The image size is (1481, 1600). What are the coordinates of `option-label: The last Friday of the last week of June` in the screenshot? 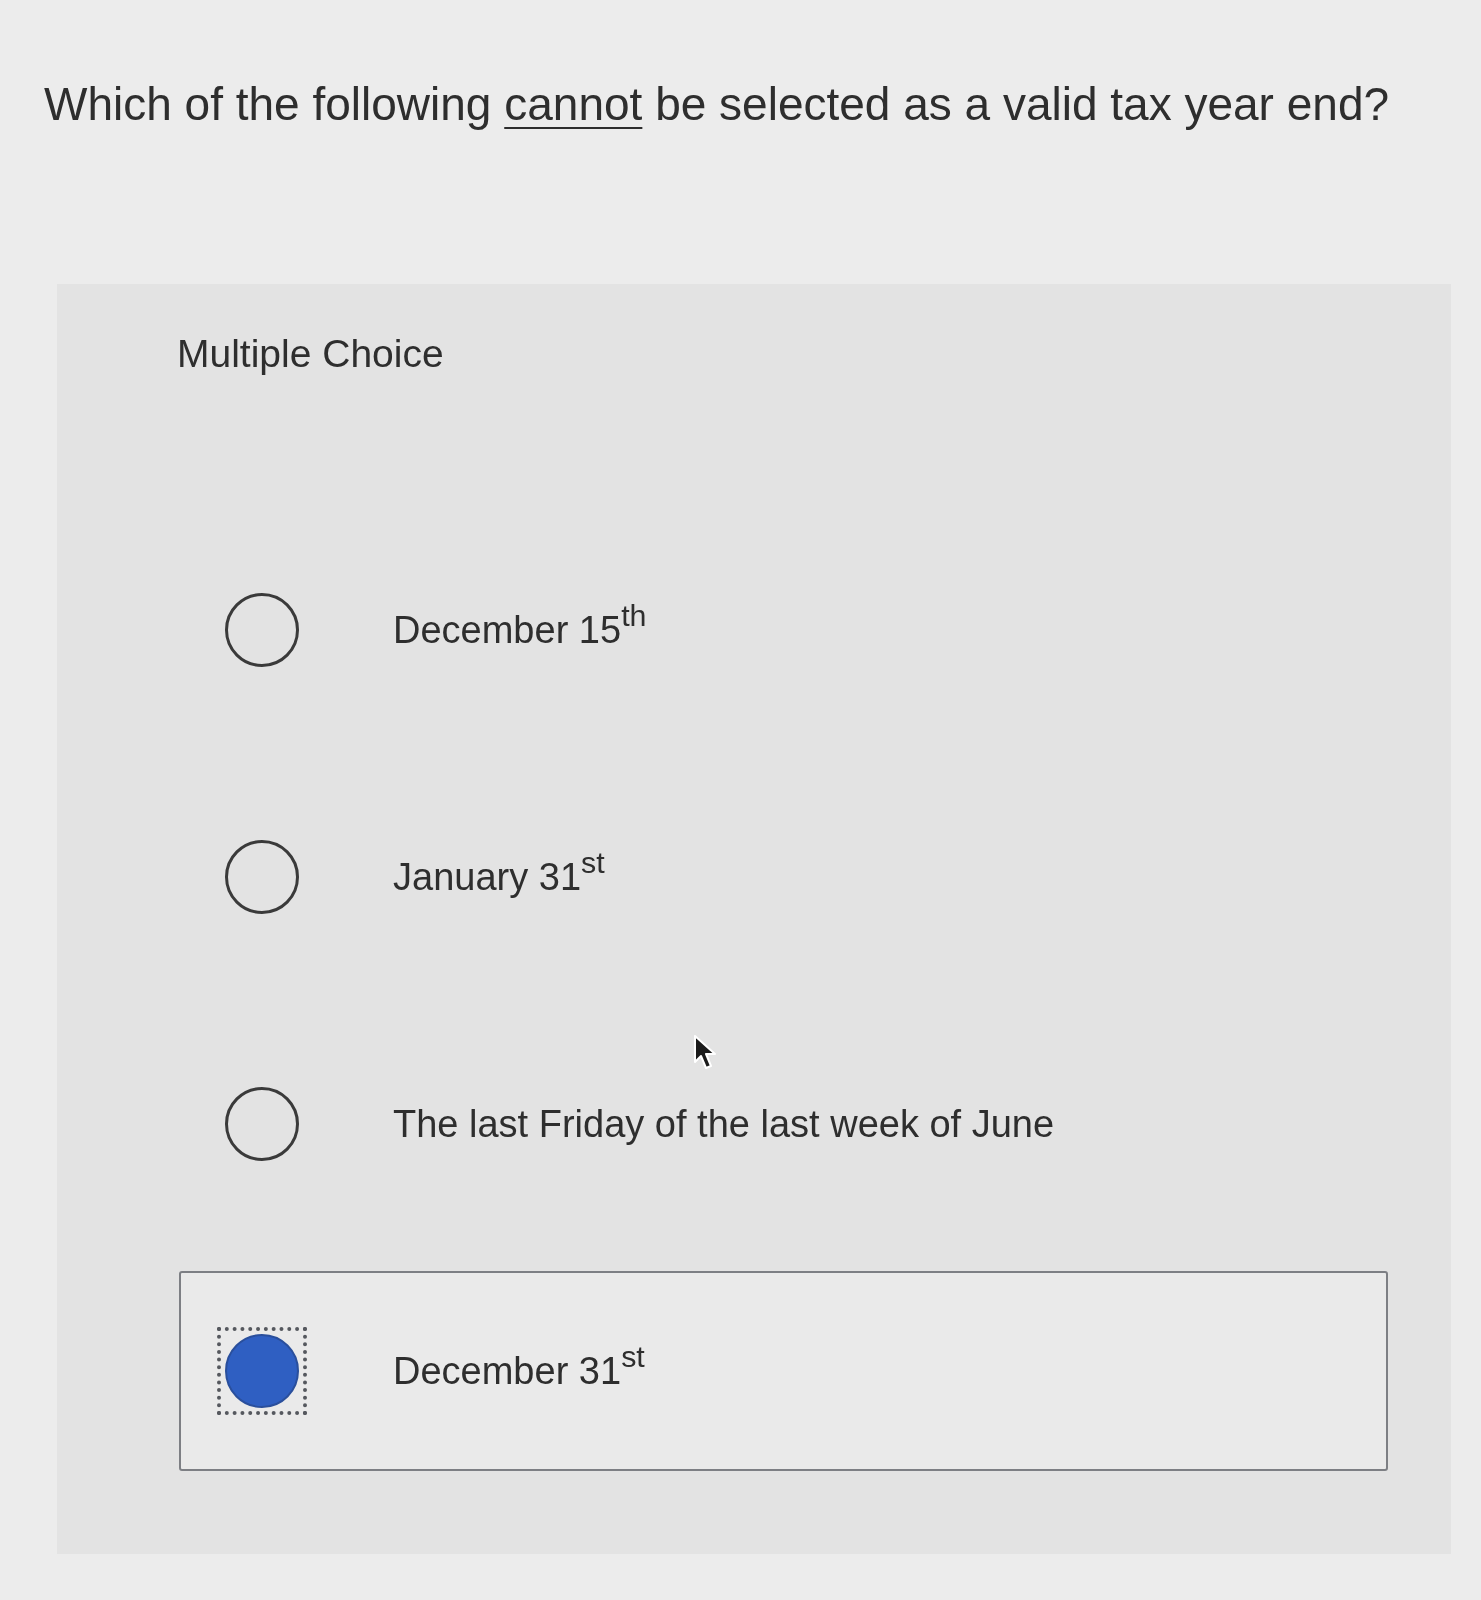 It's located at (724, 1124).